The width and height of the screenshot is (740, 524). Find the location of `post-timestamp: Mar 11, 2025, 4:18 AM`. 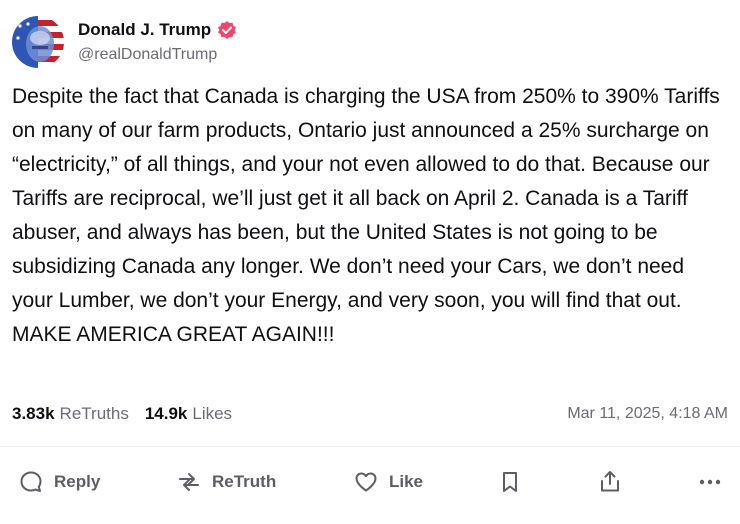

post-timestamp: Mar 11, 2025, 4:18 AM is located at coordinates (647, 414).